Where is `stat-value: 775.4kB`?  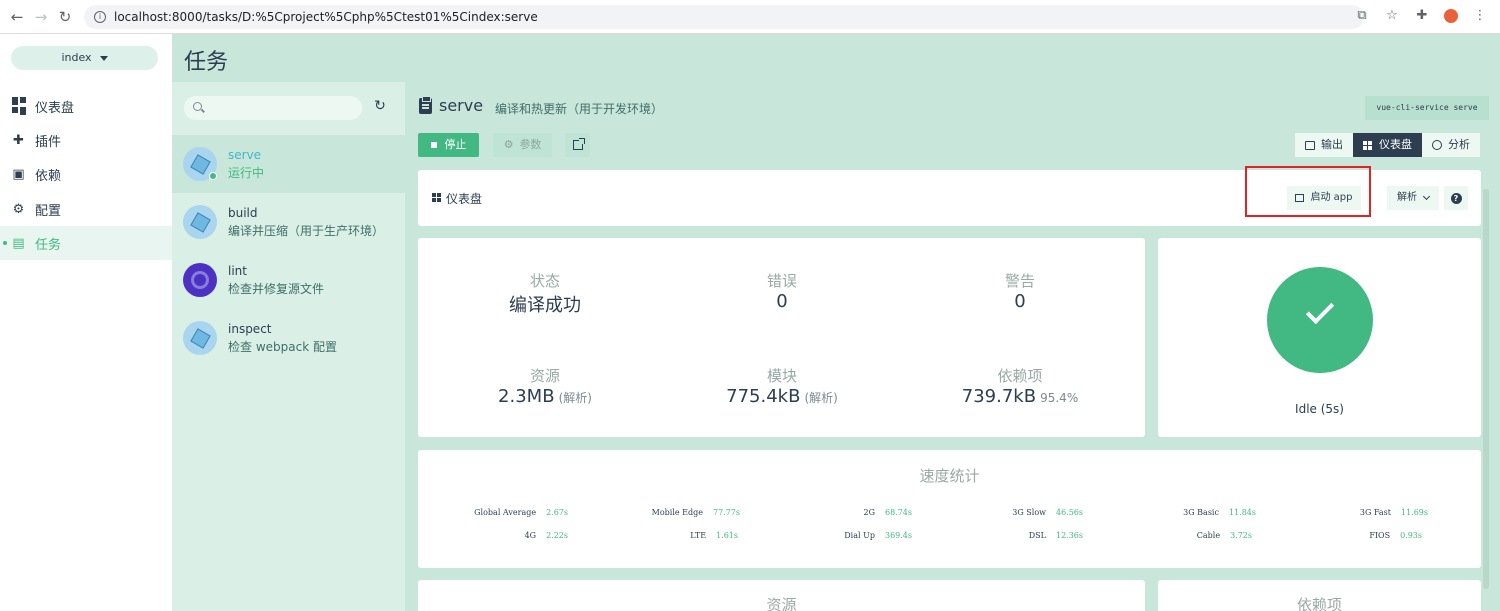
stat-value: 775.4kB is located at coordinates (763, 396).